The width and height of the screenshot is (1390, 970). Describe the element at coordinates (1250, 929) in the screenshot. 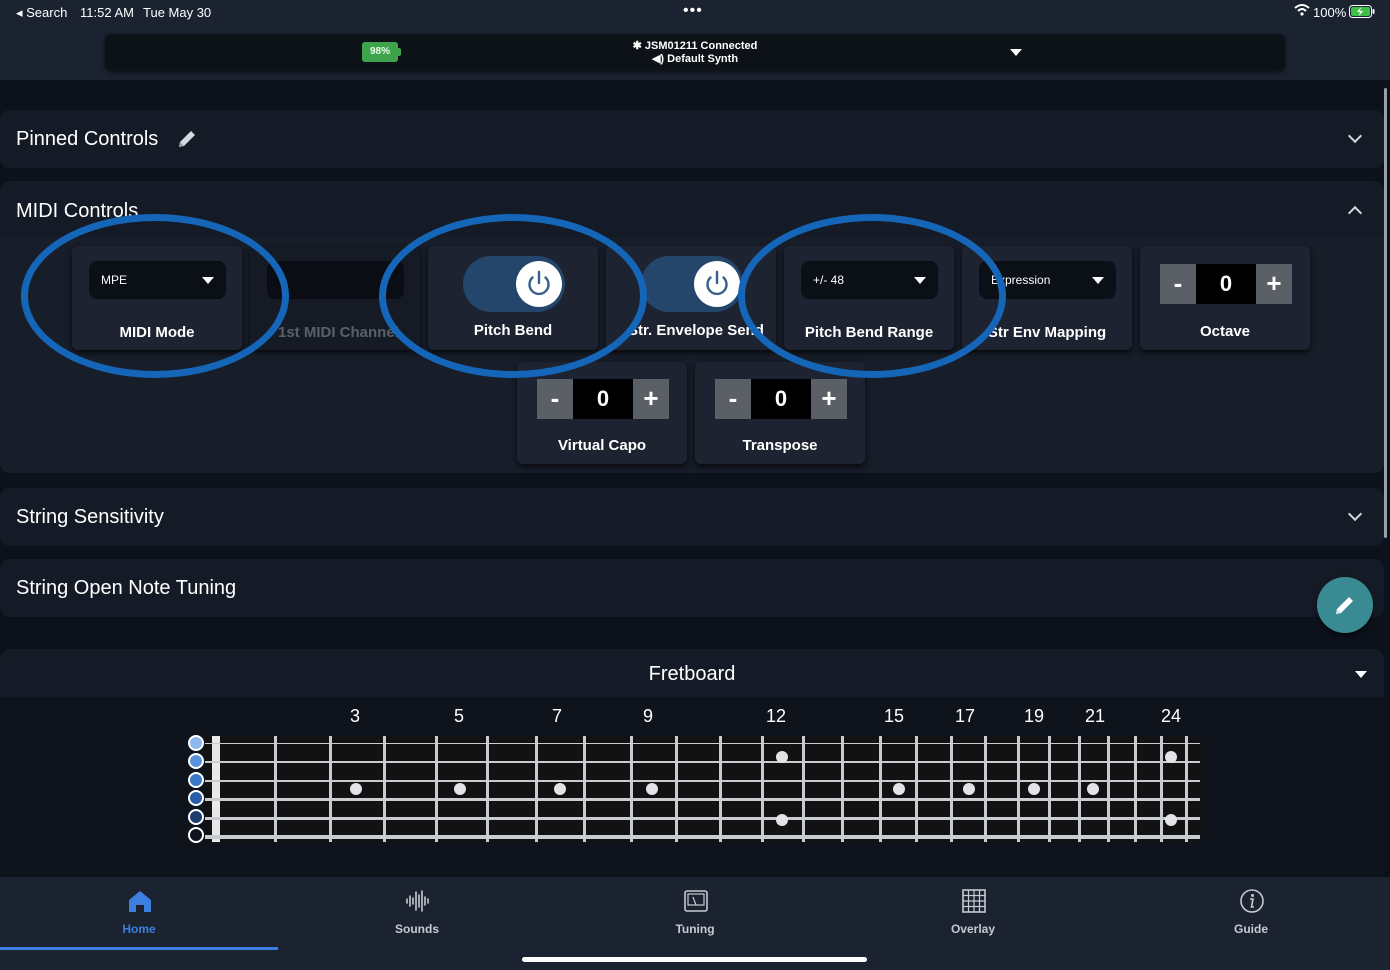

I see `tab-label: Guide` at that location.